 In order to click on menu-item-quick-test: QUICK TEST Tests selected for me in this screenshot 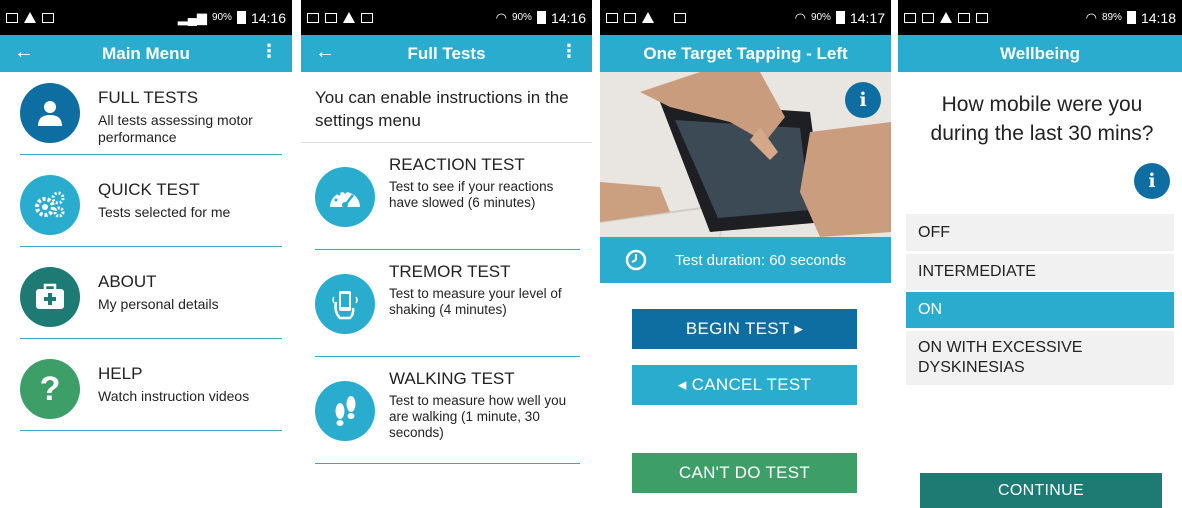, I will do `click(151, 205)`.